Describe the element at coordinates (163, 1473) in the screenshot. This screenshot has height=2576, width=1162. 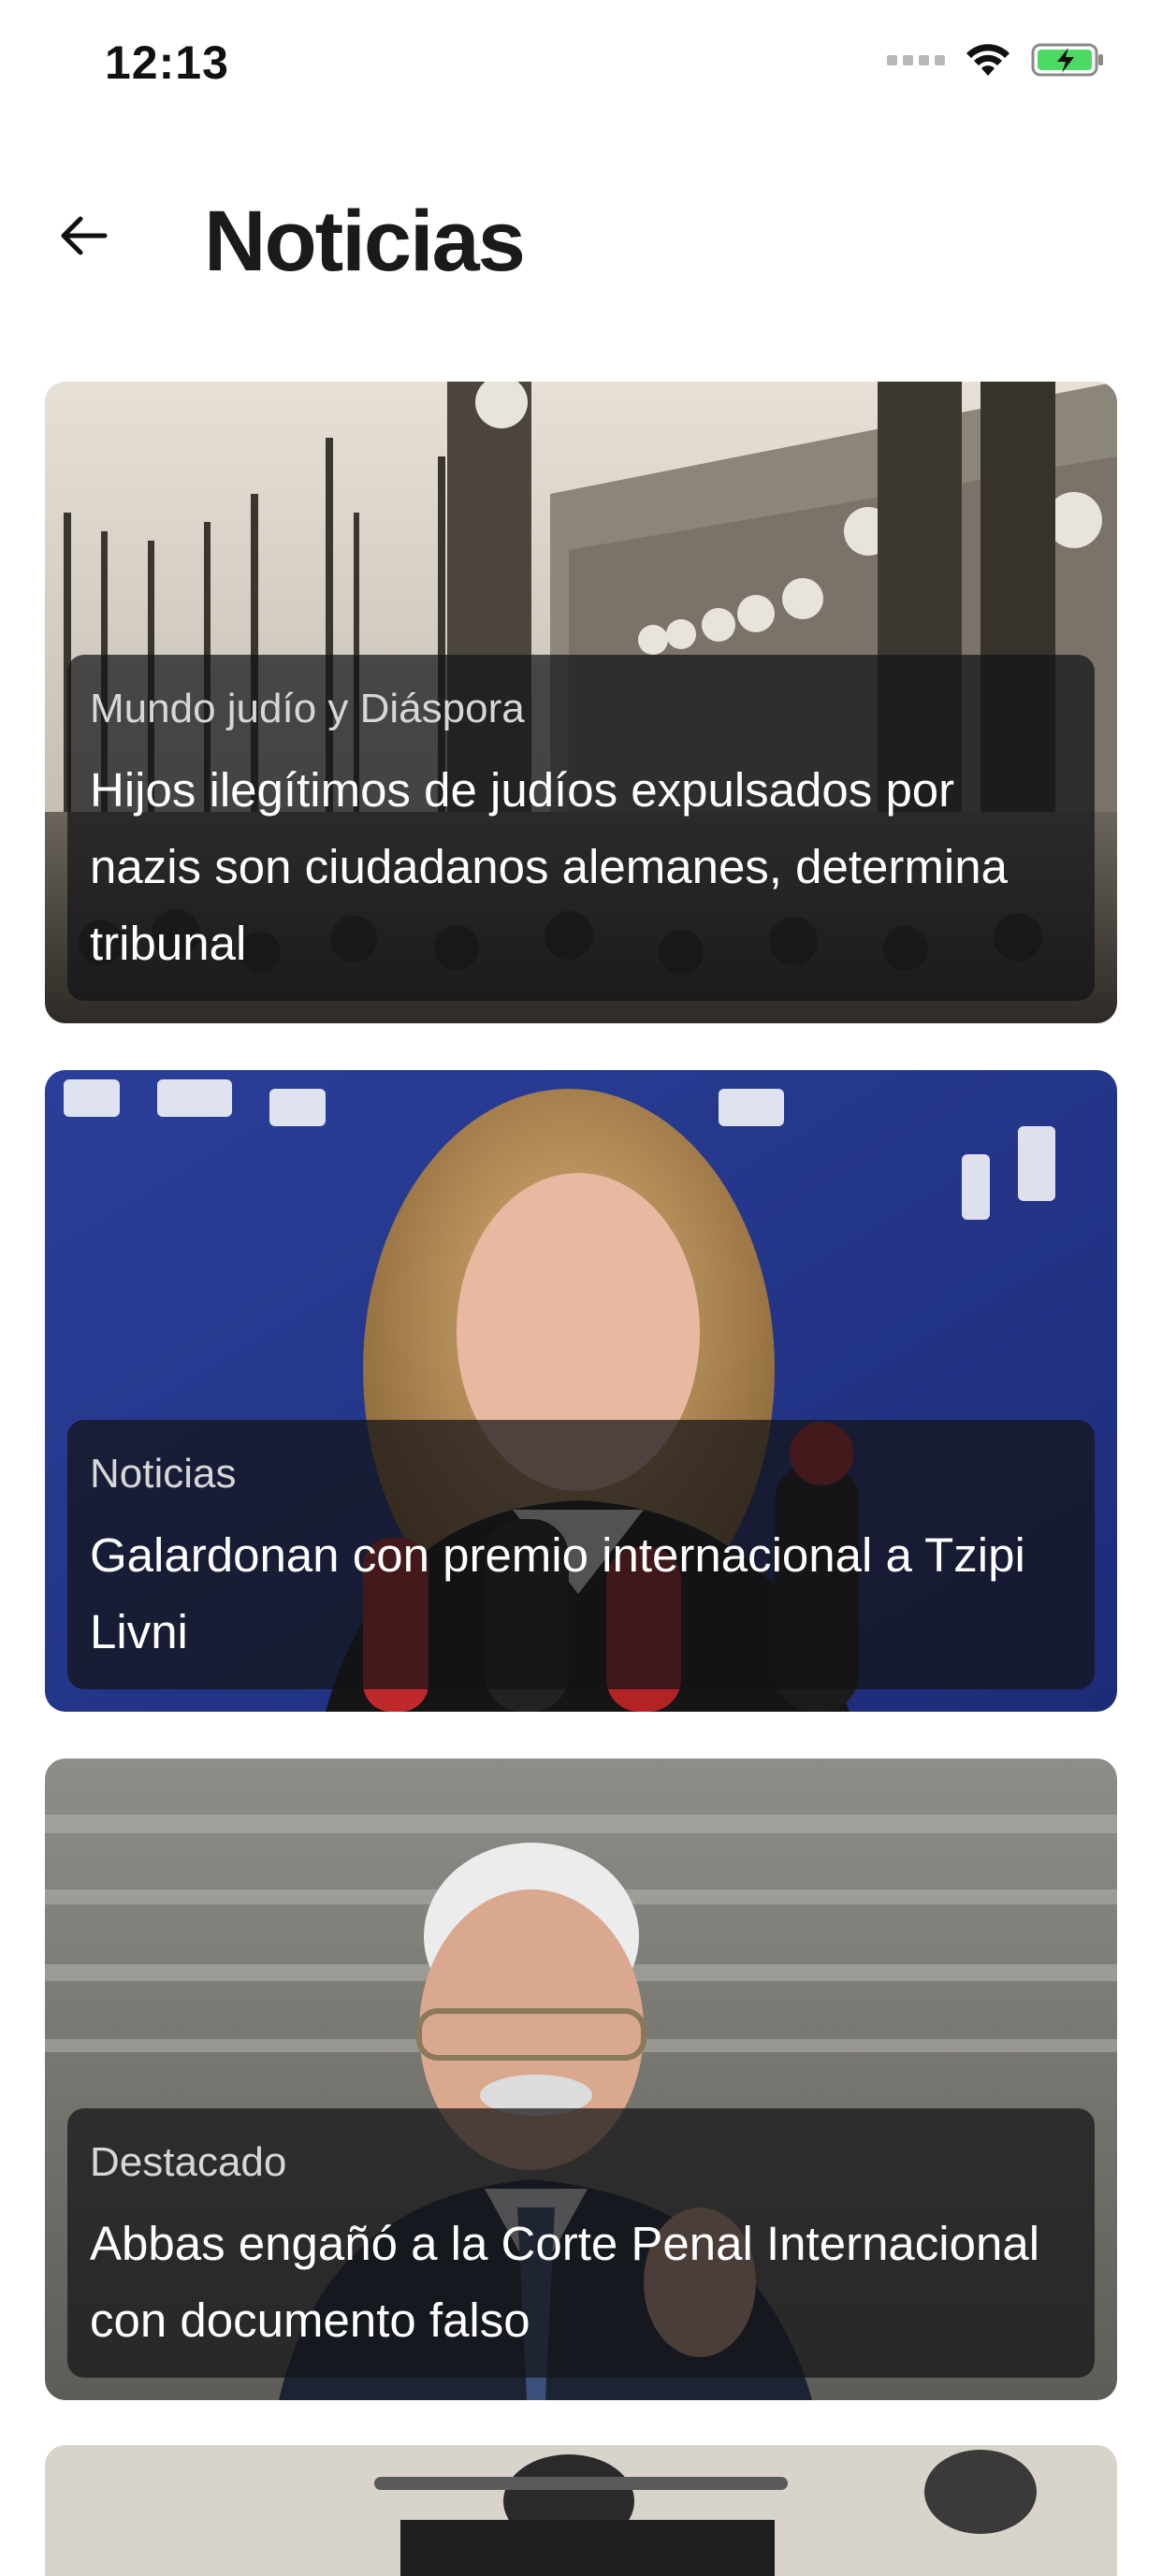
I see `card-category: Noticias` at that location.